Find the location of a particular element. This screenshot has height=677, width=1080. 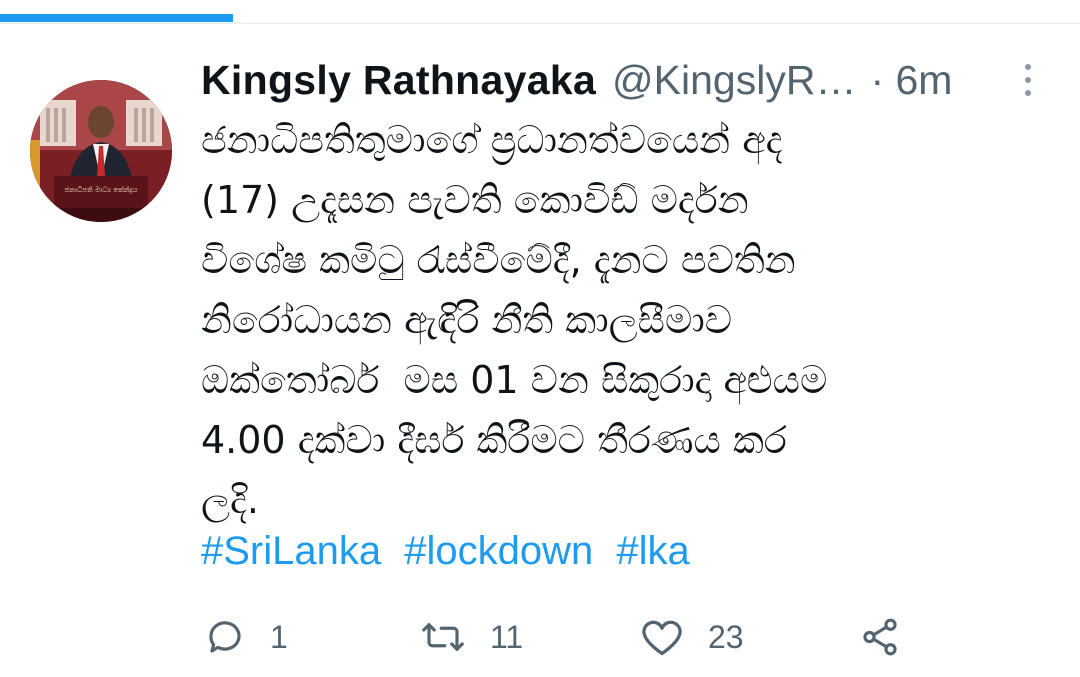

tweet-text-line: (17) උදෑසන පැවති කොවිඩ් මර්දන is located at coordinates (475, 200).